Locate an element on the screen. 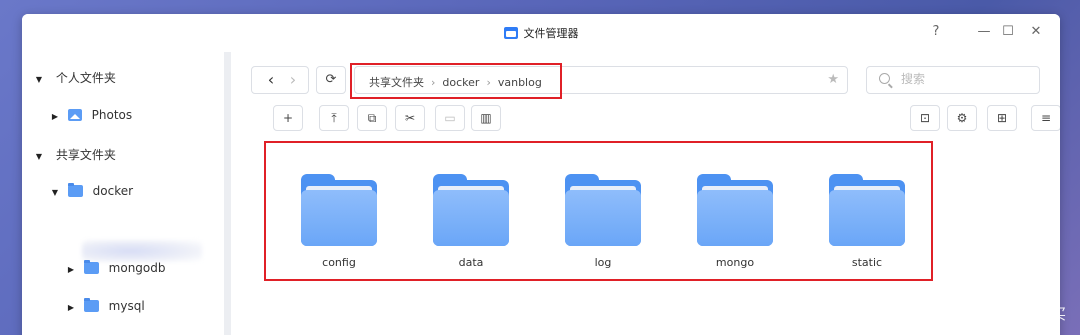  sidebar-item-label: Photos is located at coordinates (112, 115).